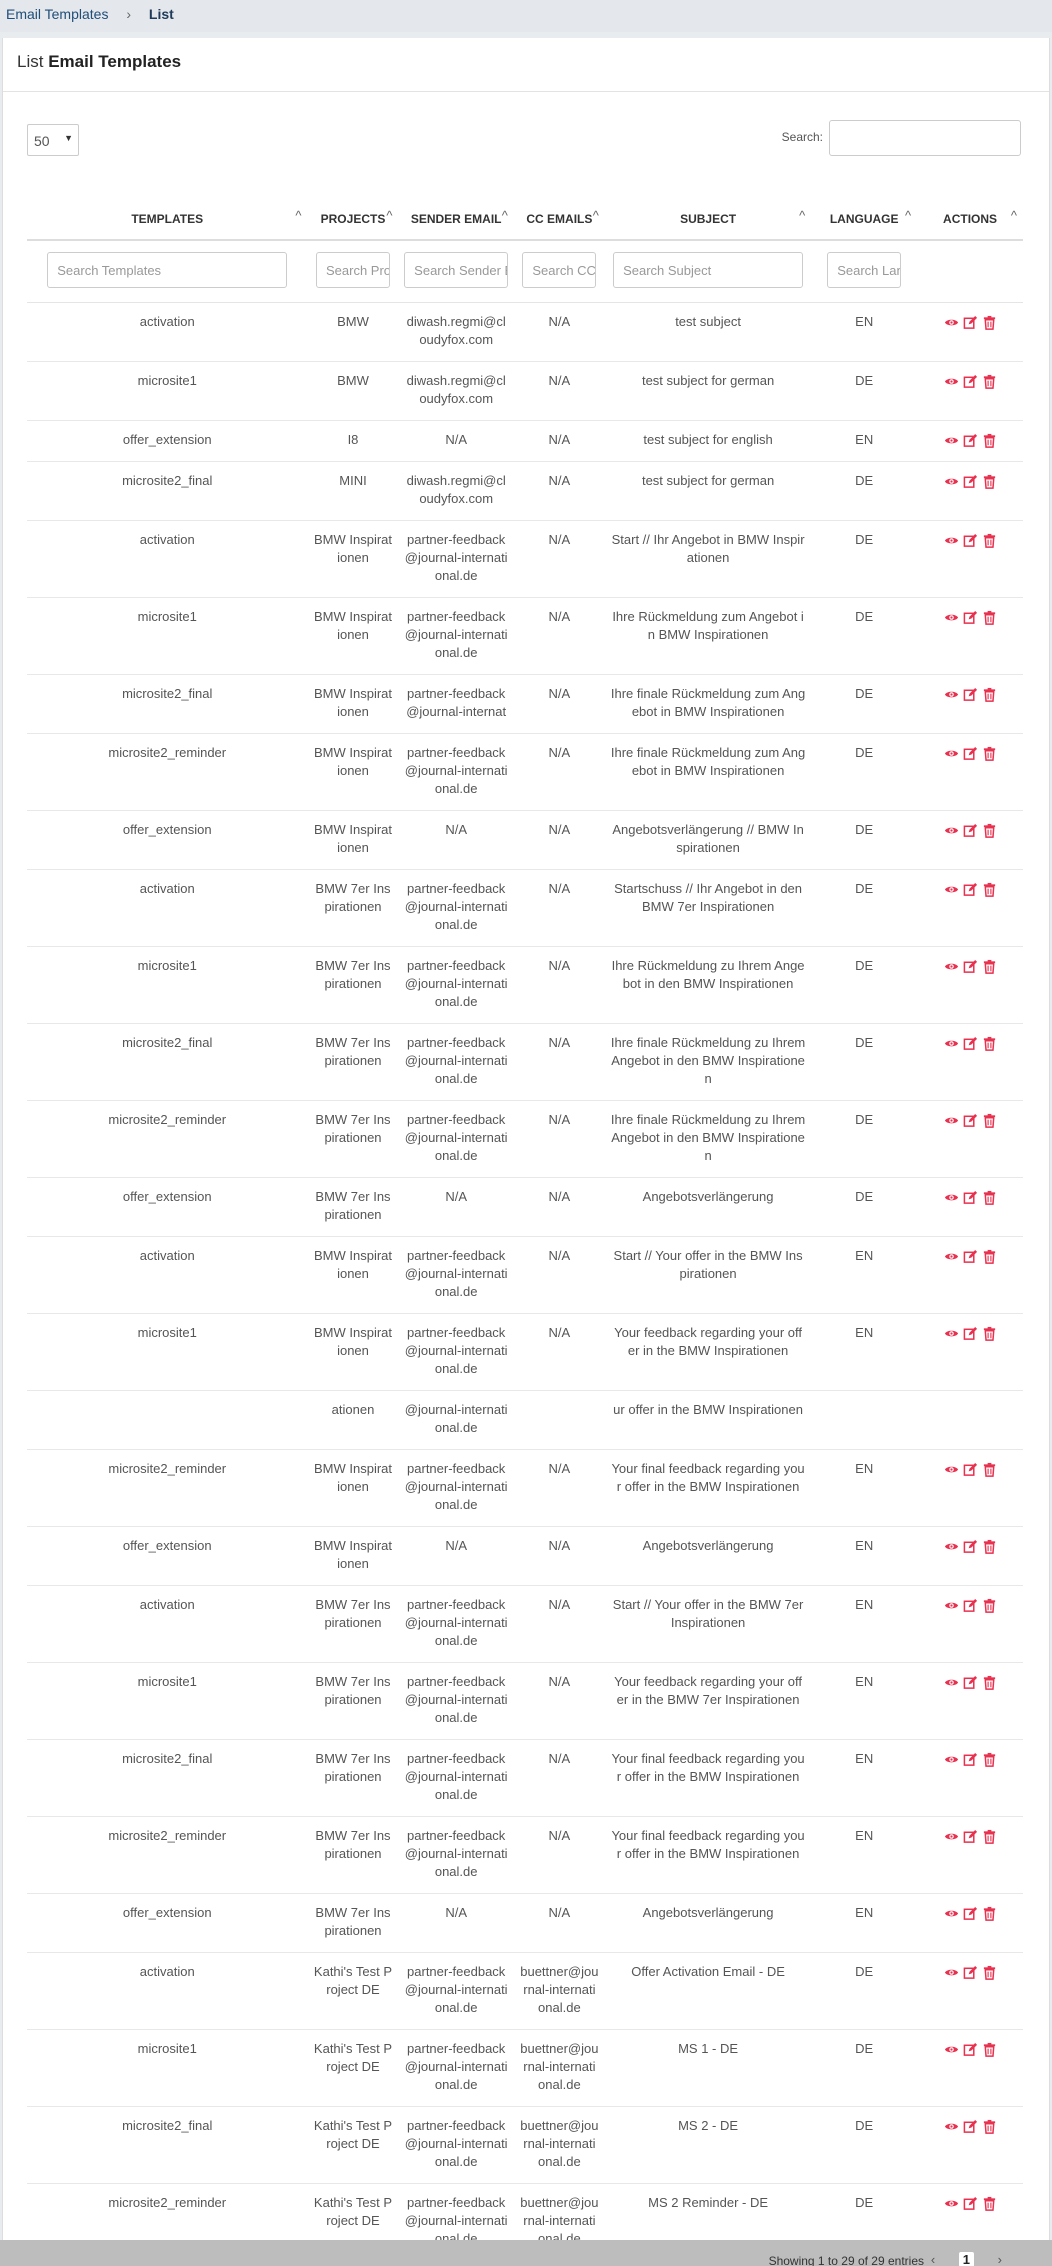 The width and height of the screenshot is (1052, 2266). What do you see at coordinates (167, 269) in the screenshot?
I see `filter-input-templates: Search Templates` at bounding box center [167, 269].